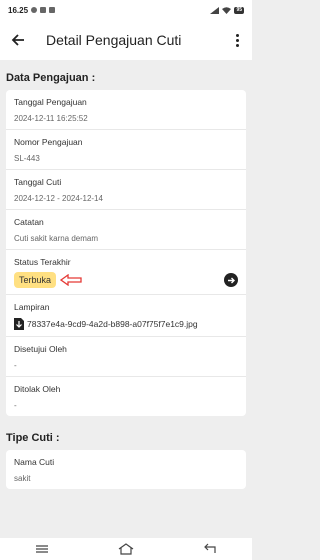  What do you see at coordinates (18, 10) in the screenshot?
I see `clock: 16.25` at bounding box center [18, 10].